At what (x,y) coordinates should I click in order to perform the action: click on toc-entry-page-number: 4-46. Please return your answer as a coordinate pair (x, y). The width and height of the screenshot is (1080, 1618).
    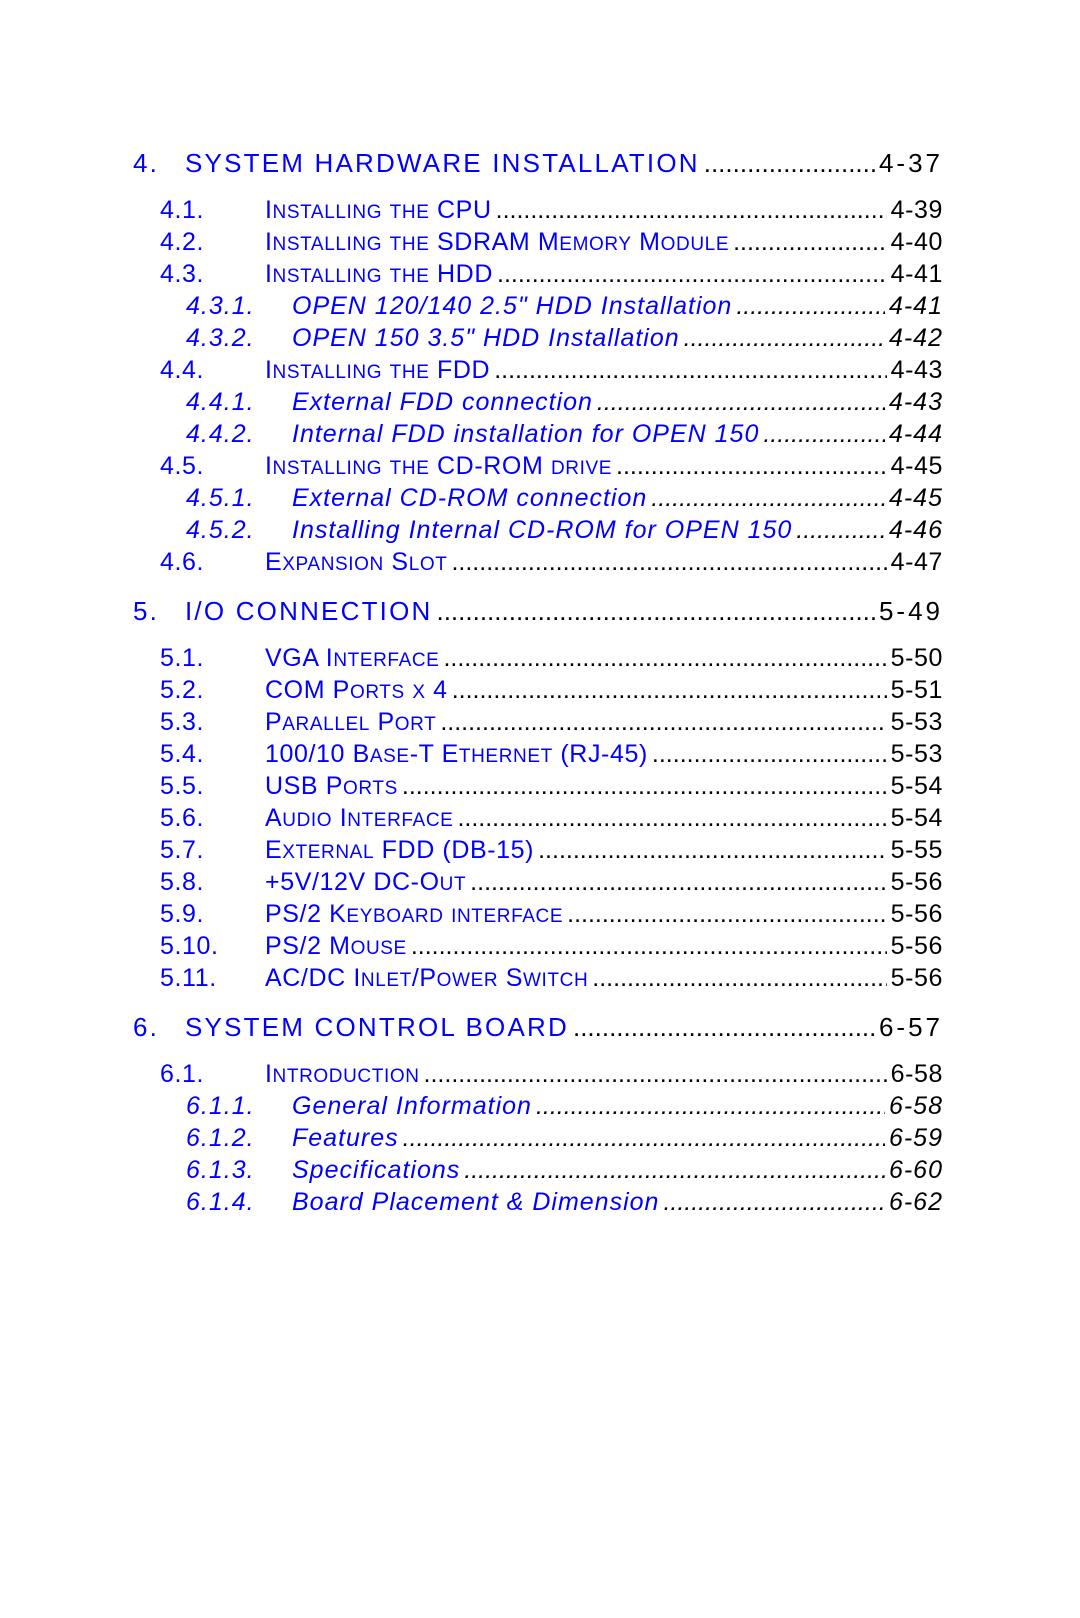
    Looking at the image, I should click on (916, 530).